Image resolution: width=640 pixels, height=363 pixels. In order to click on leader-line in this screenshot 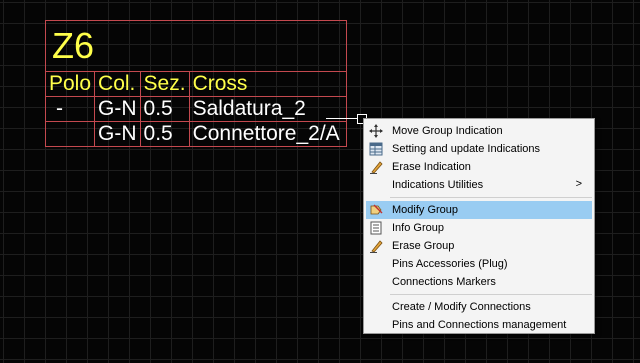, I will do `click(342, 118)`.